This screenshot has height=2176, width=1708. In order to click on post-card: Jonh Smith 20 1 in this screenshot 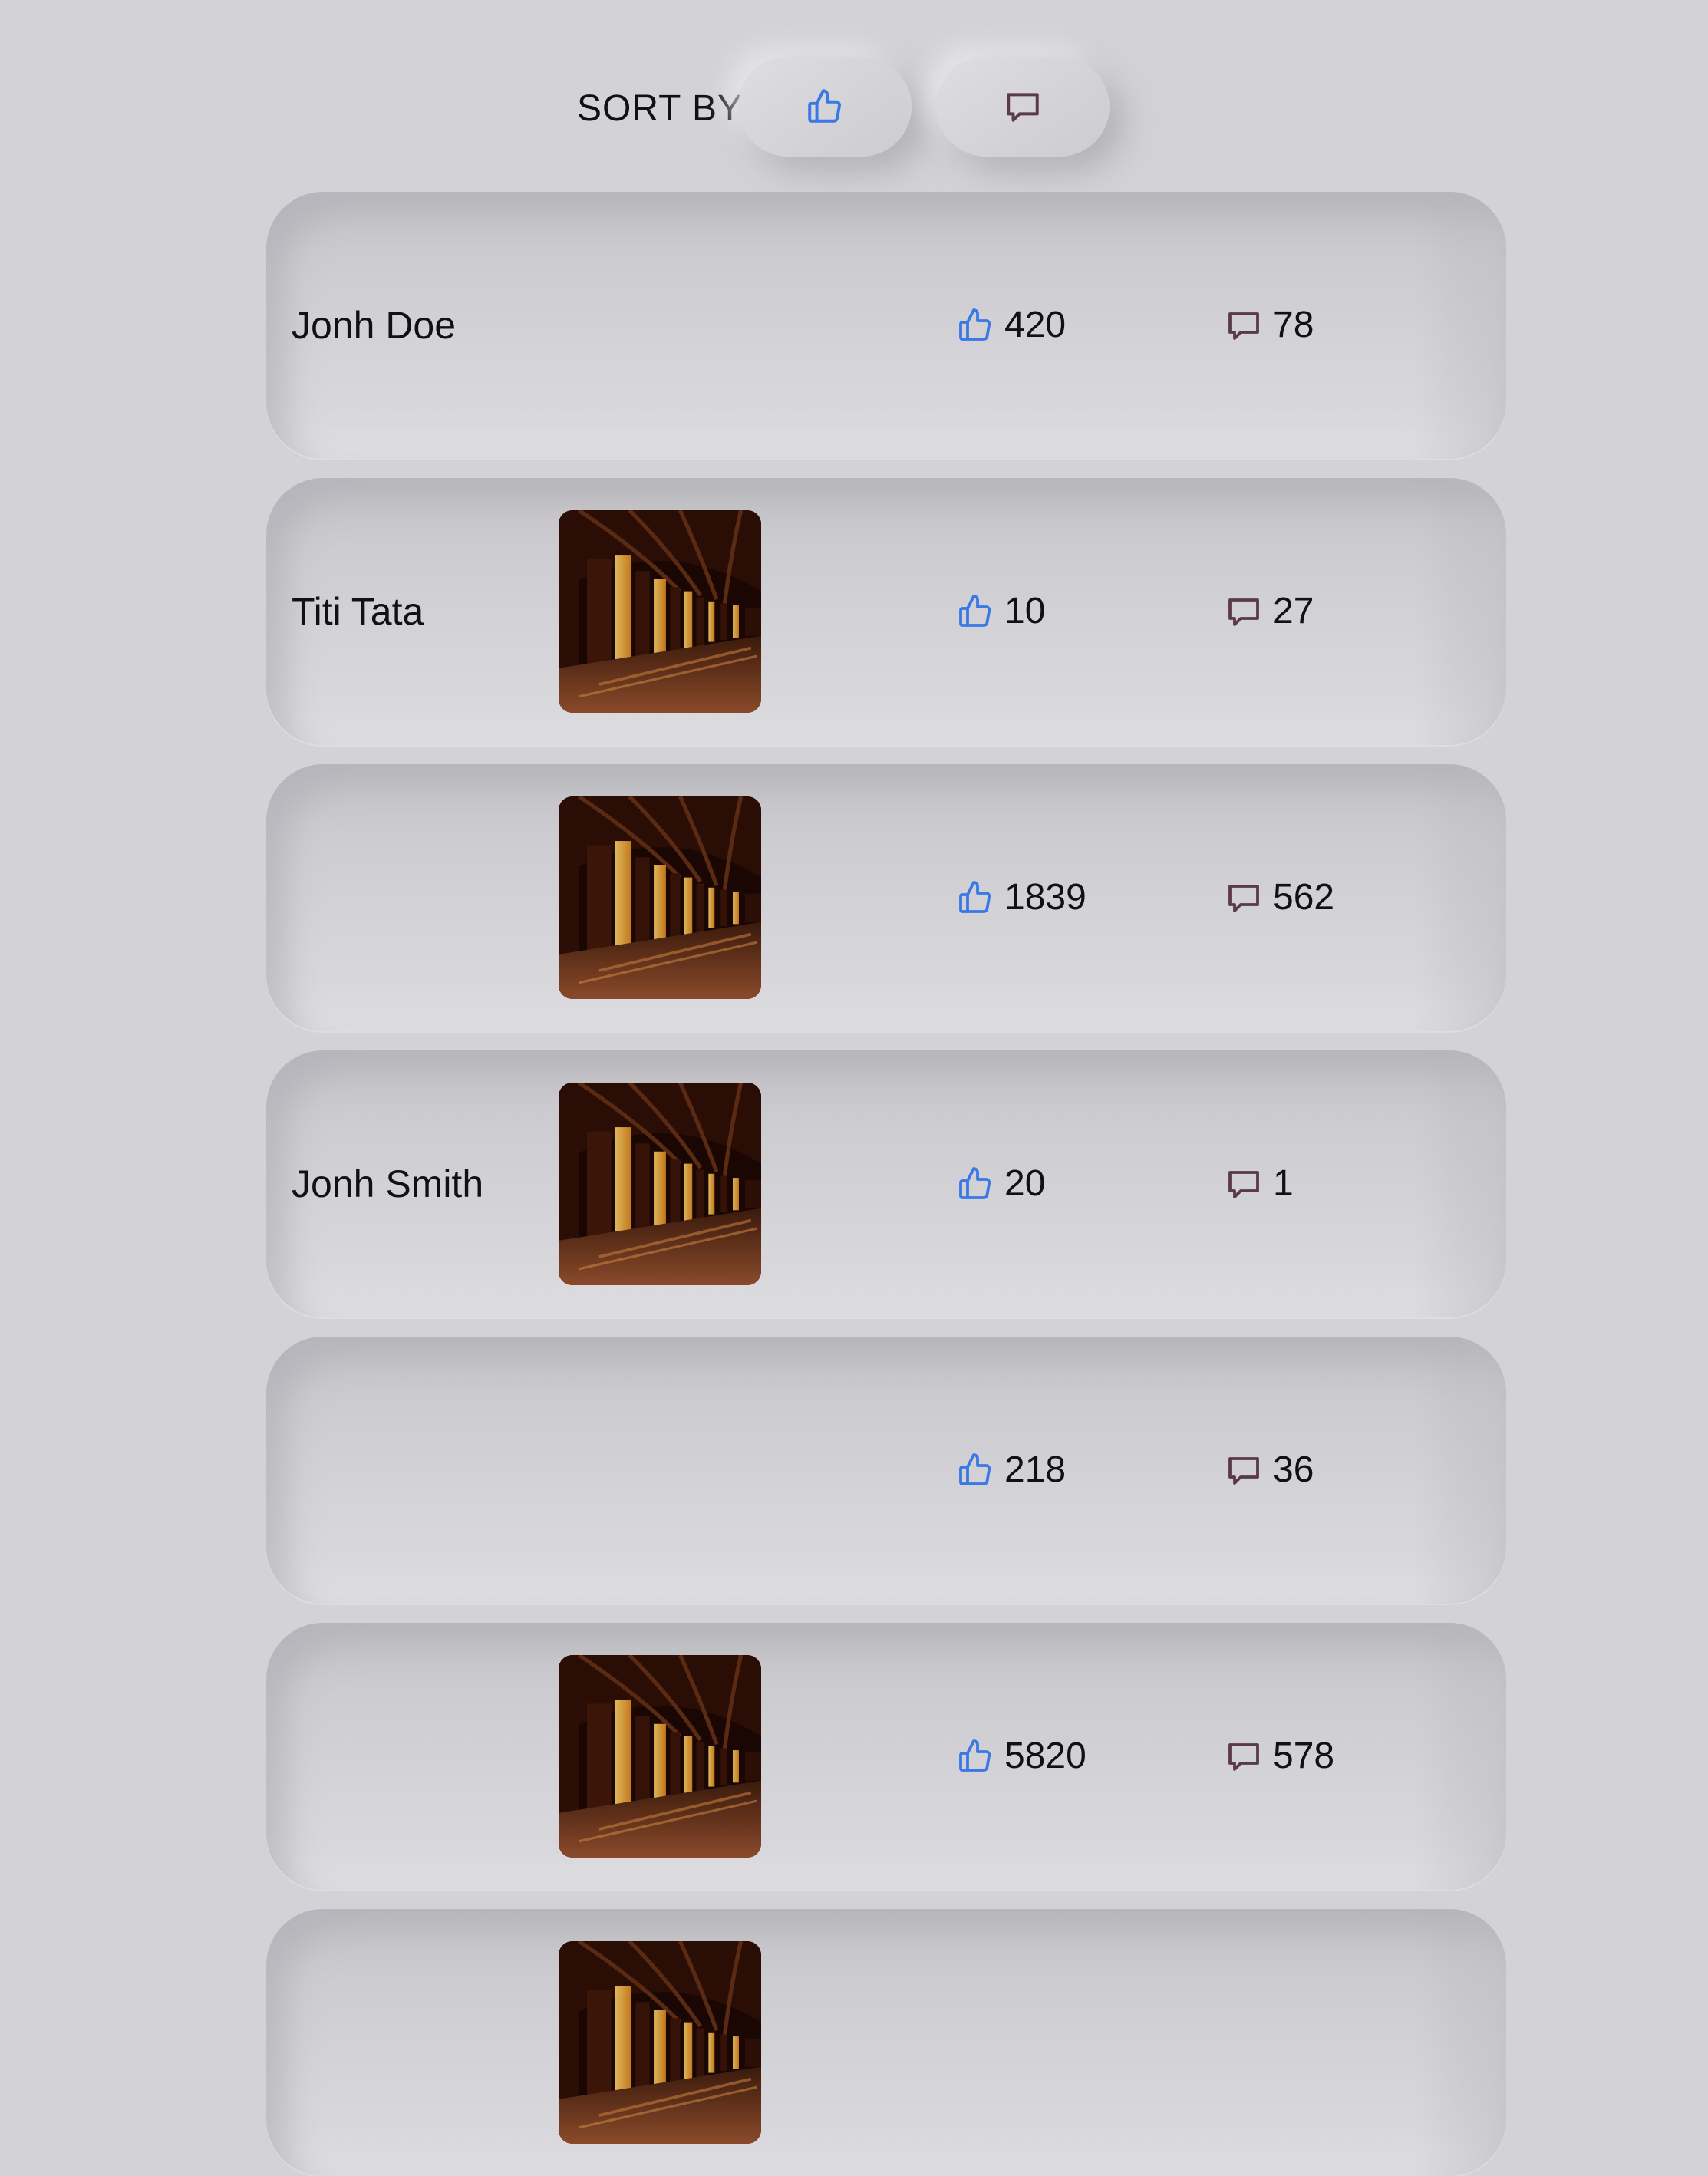, I will do `click(886, 1183)`.